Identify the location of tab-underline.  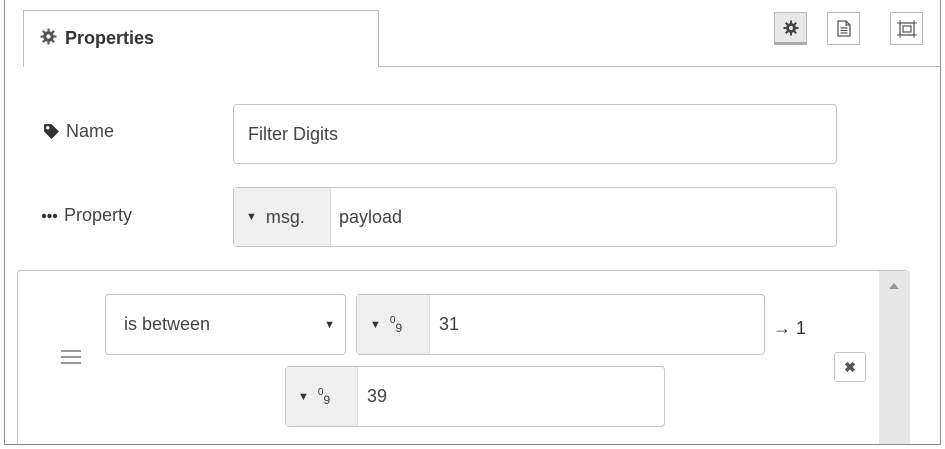
(659, 66).